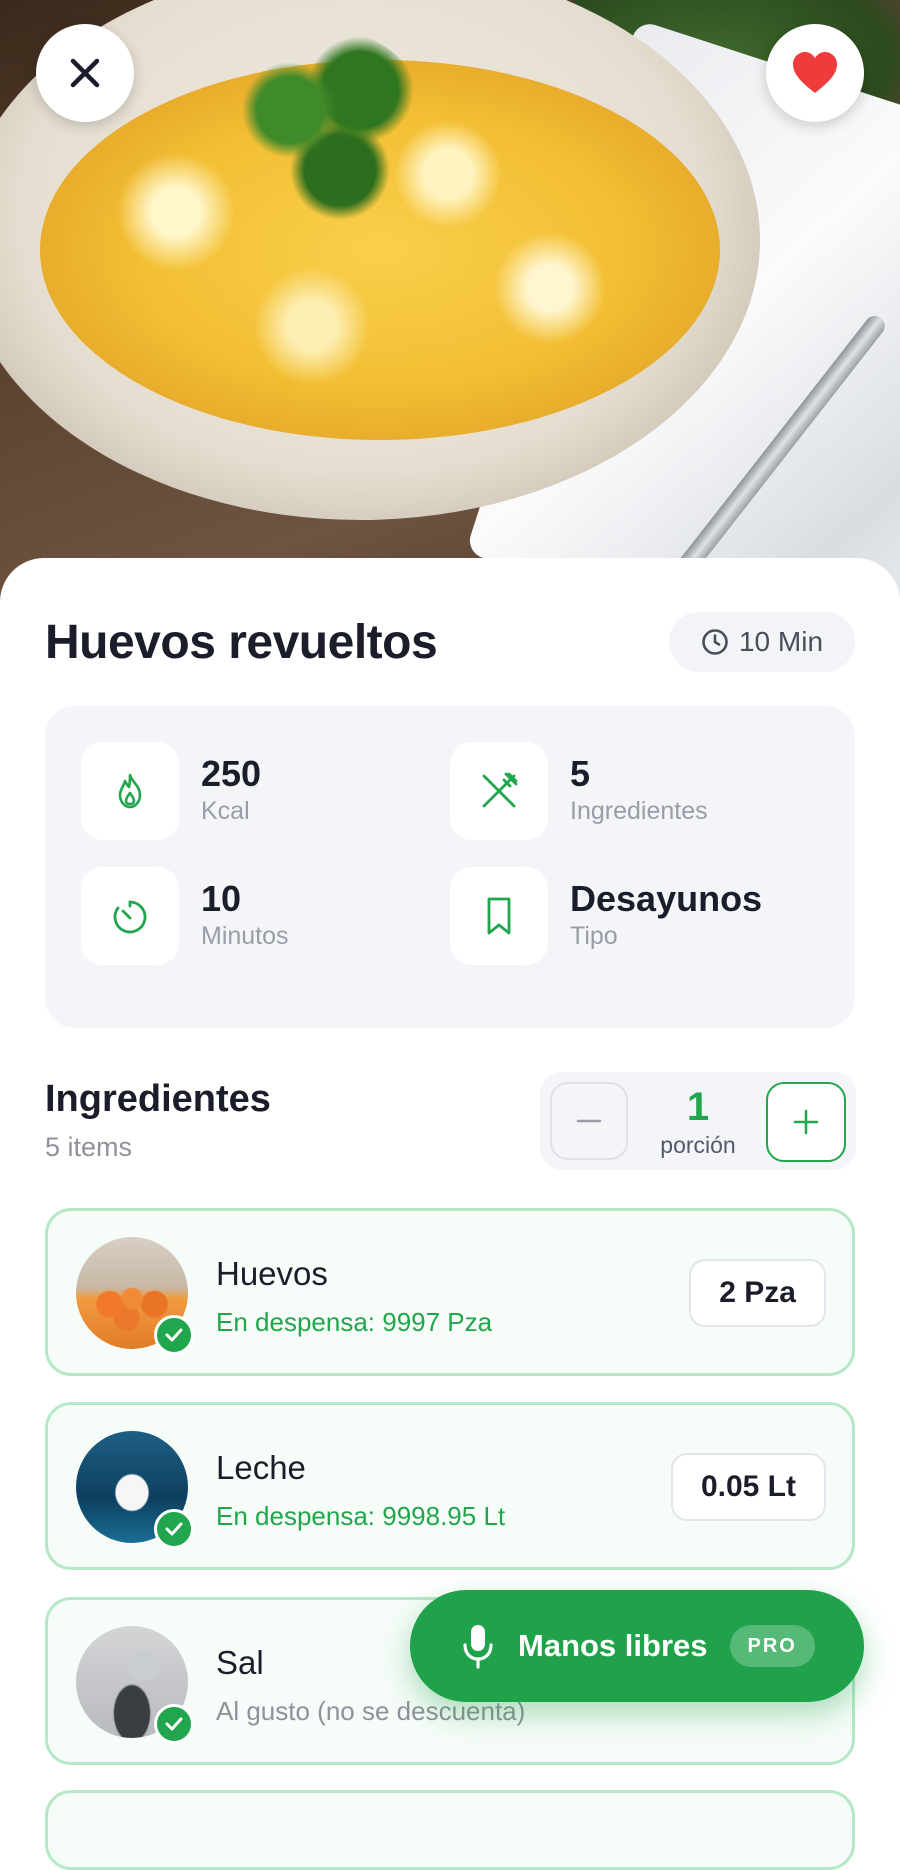  Describe the element at coordinates (772, 1646) in the screenshot. I see `pro-badge: PRO` at that location.